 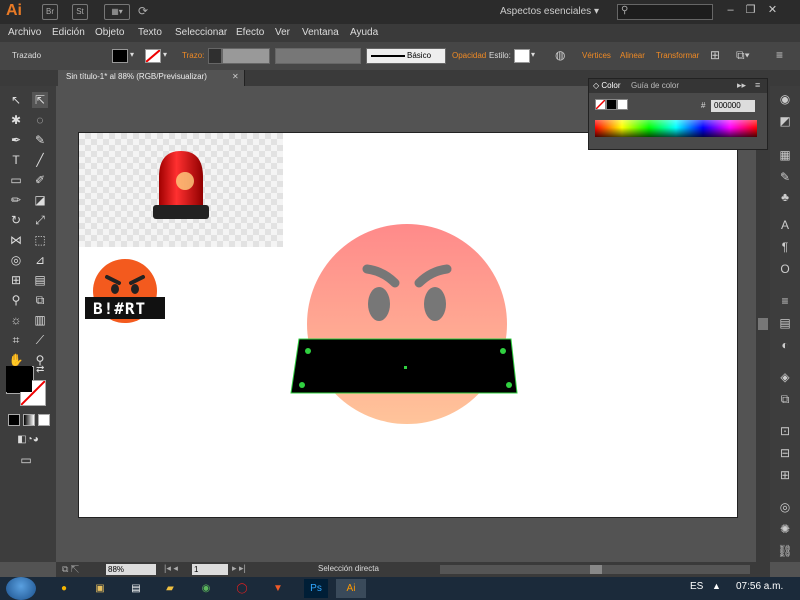 I want to click on brushes-icon: ✎, so click(x=785, y=177).